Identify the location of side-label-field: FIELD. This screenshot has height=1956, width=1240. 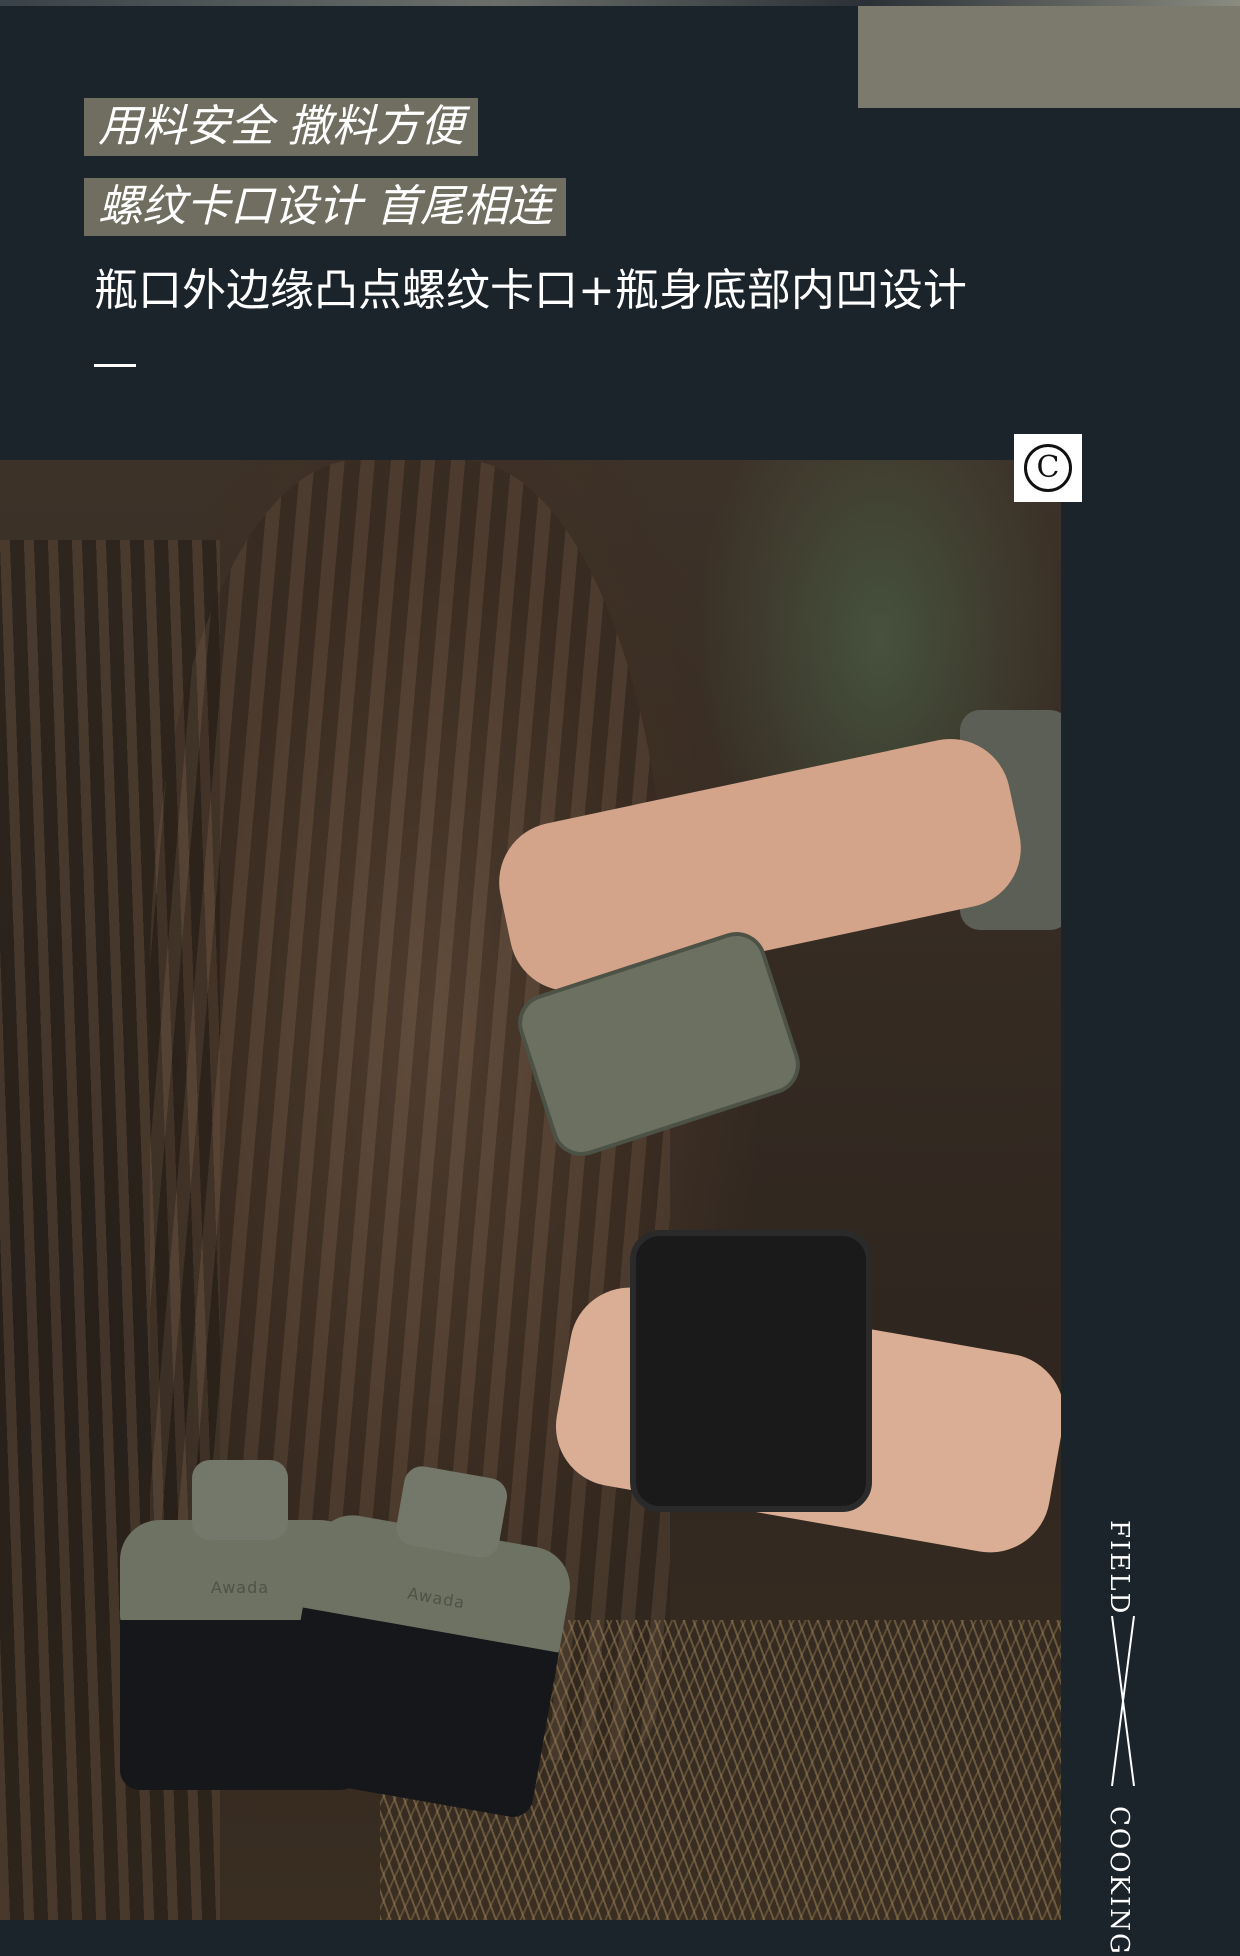
(1119, 1568).